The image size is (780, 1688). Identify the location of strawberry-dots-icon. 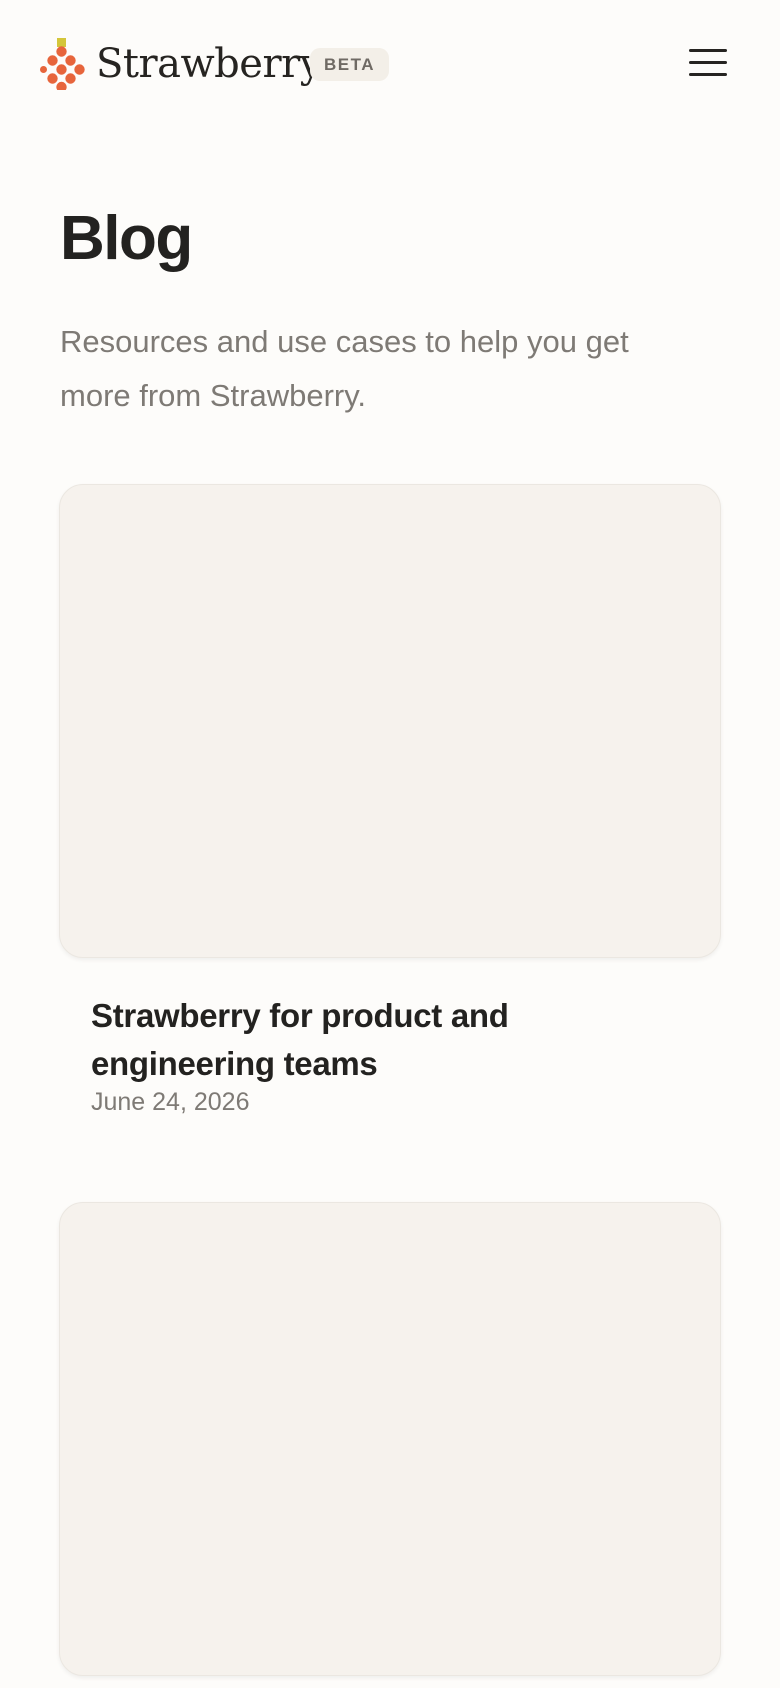
(62, 64).